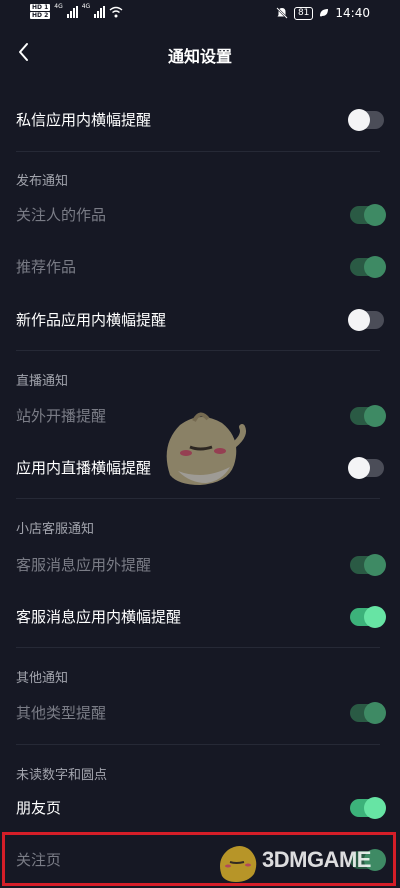  I want to click on setting-row-following-works: 关注人的作品, so click(200, 215).